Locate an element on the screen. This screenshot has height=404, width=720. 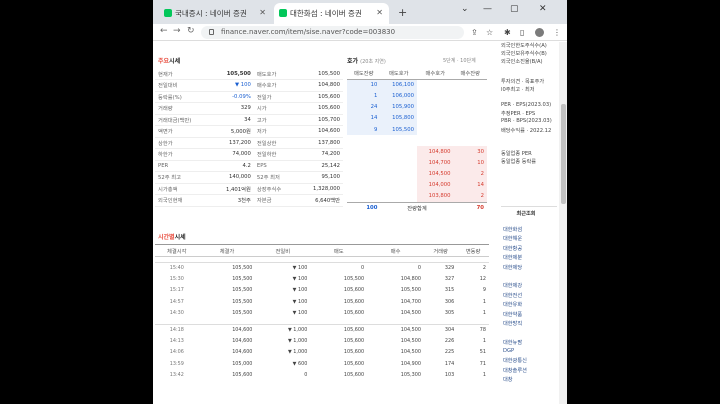
extensions-icon: ✱ is located at coordinates (507, 32).